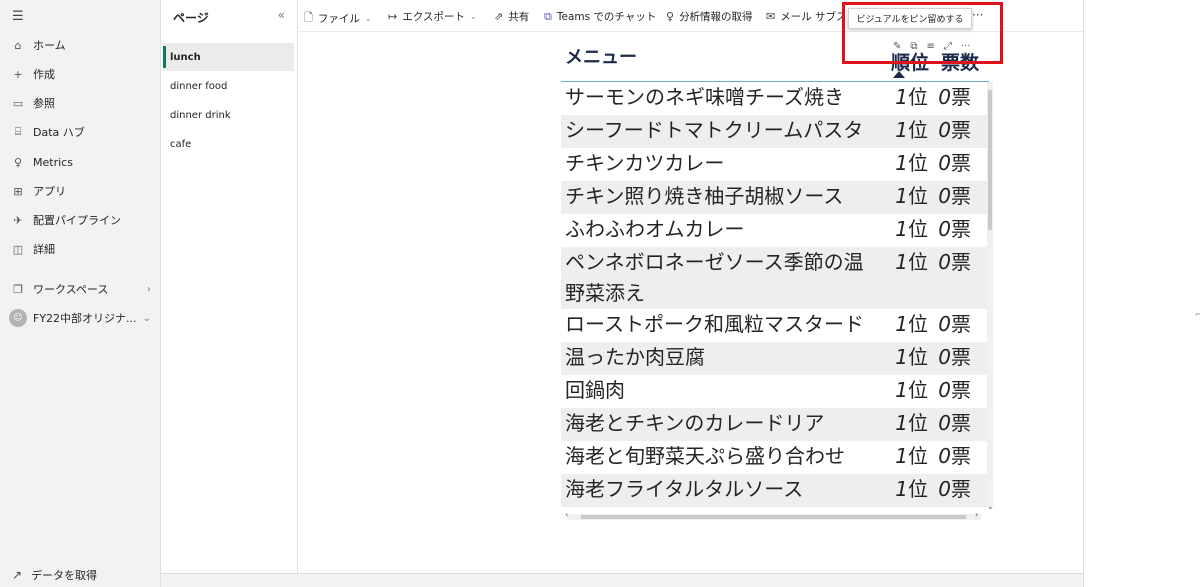 This screenshot has height=587, width=1200. What do you see at coordinates (80, 191) in the screenshot?
I see `nav-apps: ⊞ アプリ` at bounding box center [80, 191].